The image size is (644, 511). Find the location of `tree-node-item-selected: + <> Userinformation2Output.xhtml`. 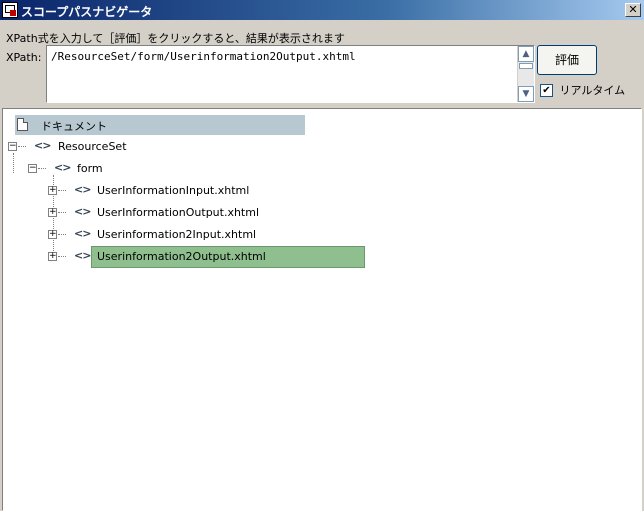

tree-node-item-selected: + <> Userinformation2Output.xhtml is located at coordinates (208, 257).